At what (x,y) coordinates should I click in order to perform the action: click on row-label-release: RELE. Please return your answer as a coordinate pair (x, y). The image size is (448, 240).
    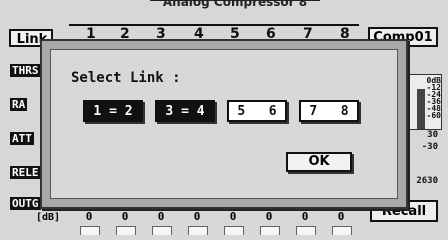
    Looking at the image, I should click on (25, 172).